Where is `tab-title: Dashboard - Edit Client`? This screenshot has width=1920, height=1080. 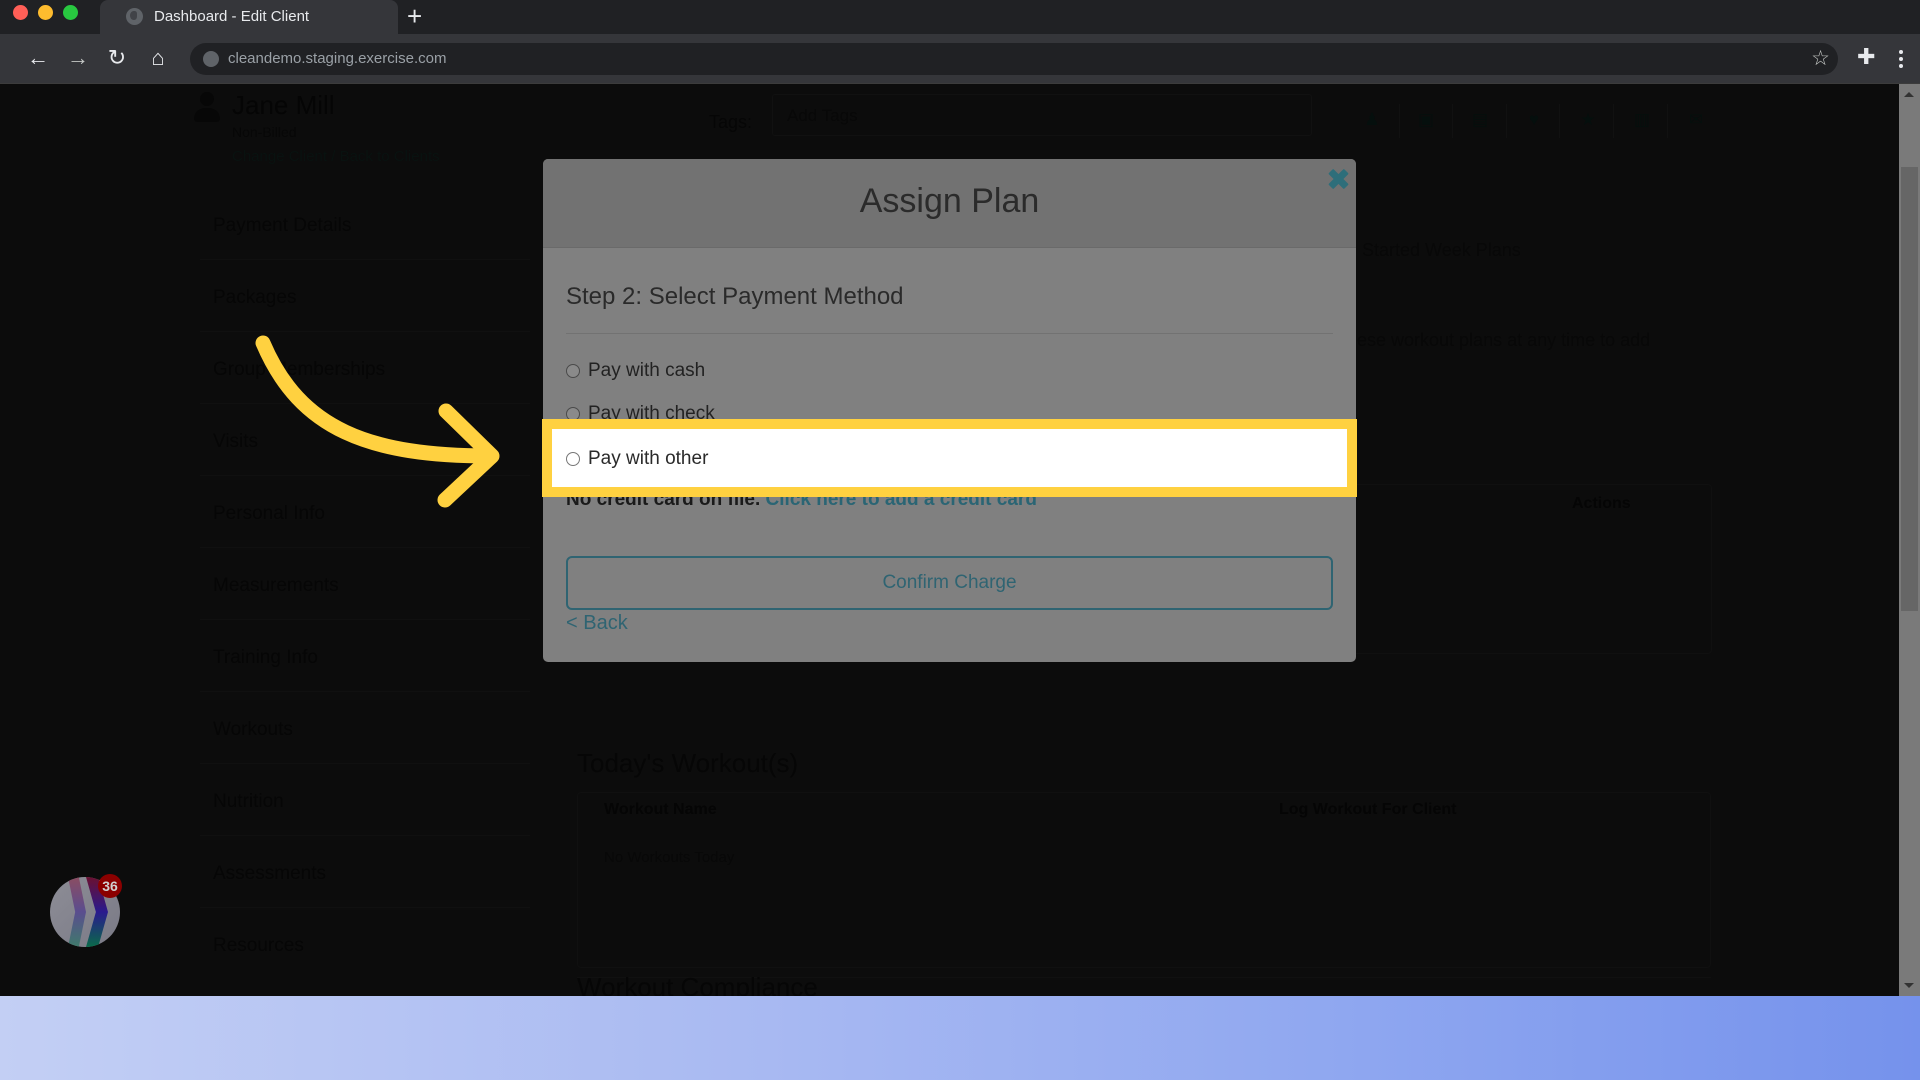 tab-title: Dashboard - Edit Client is located at coordinates (232, 16).